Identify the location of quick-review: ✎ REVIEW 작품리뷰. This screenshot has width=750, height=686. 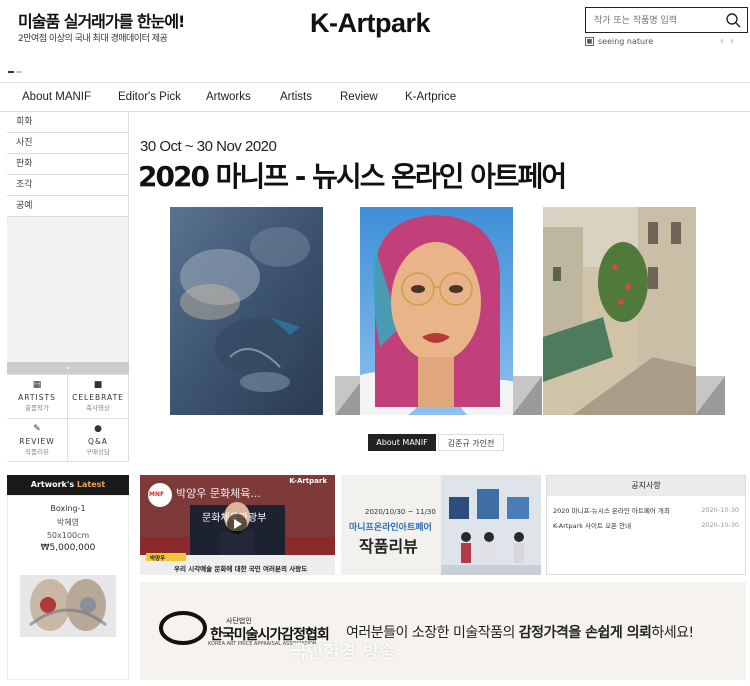
(37, 440).